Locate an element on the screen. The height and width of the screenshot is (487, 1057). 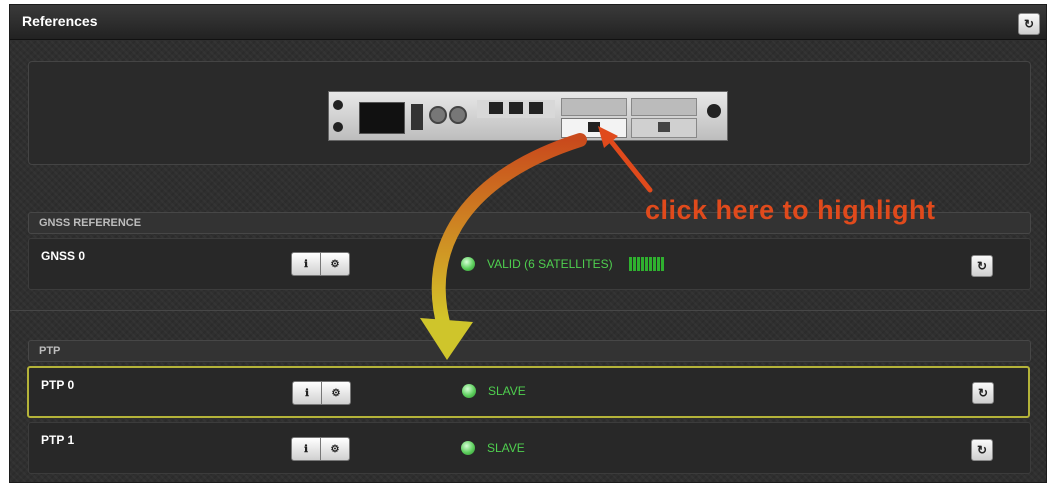
annotation-text: click here to highlight is located at coordinates (790, 210).